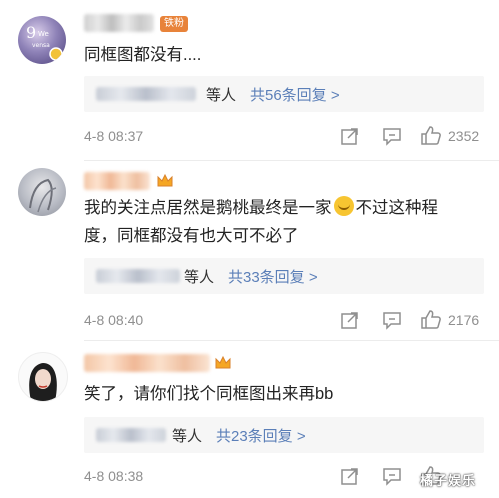 This screenshot has width=499, height=498. I want to click on comment-text-line: 我的关注点居然是鹅桃最终是一家 不过这种程, so click(289, 208).